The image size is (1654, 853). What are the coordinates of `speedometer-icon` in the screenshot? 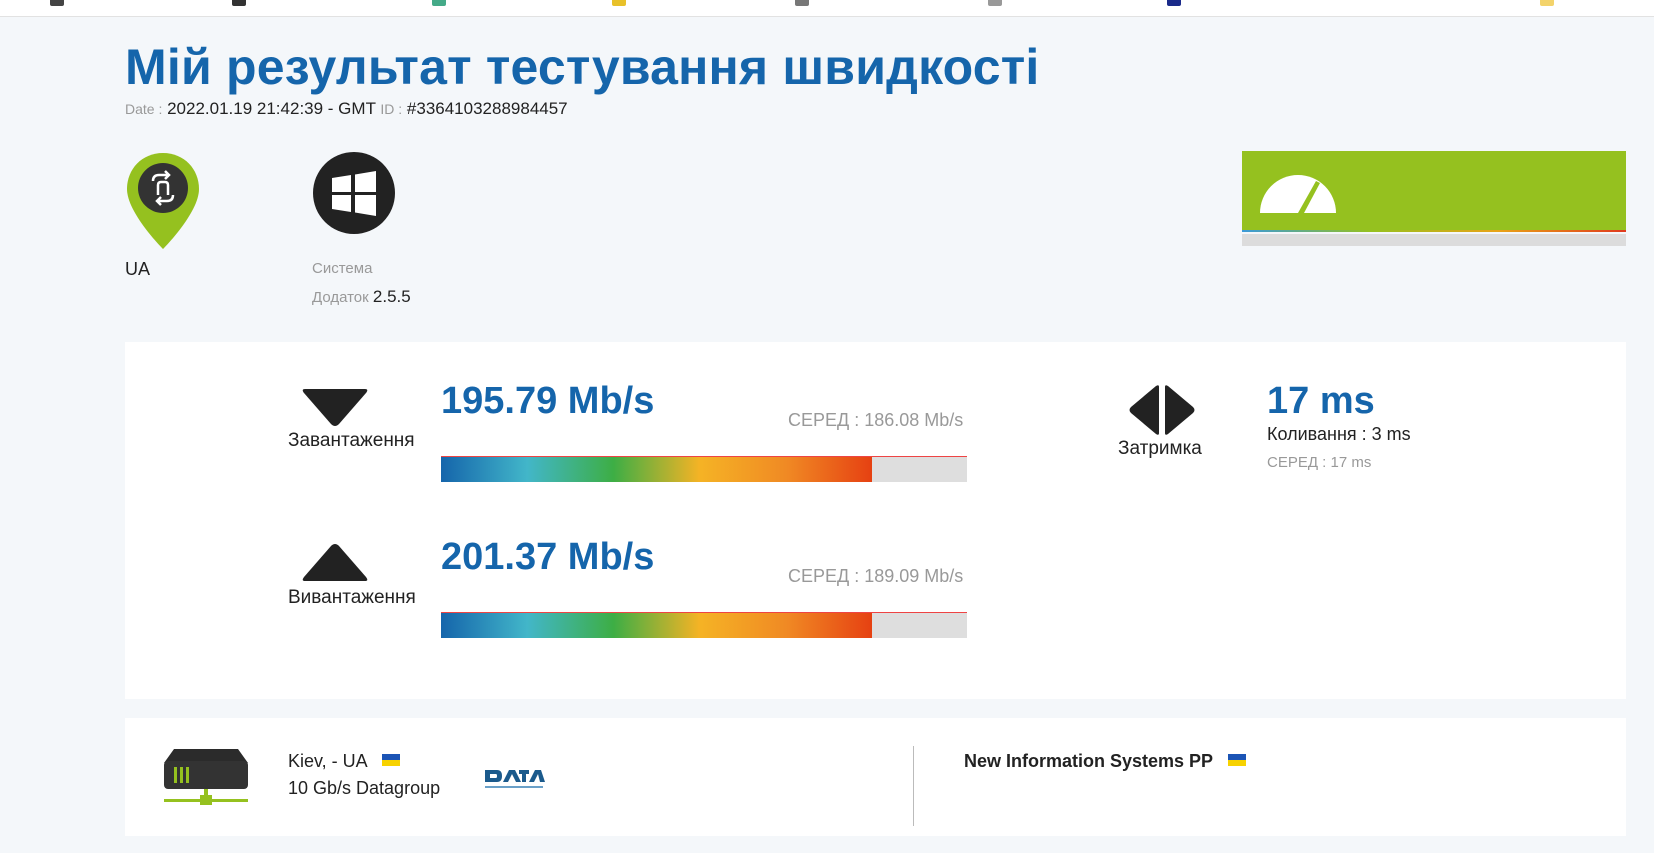 It's located at (1298, 194).